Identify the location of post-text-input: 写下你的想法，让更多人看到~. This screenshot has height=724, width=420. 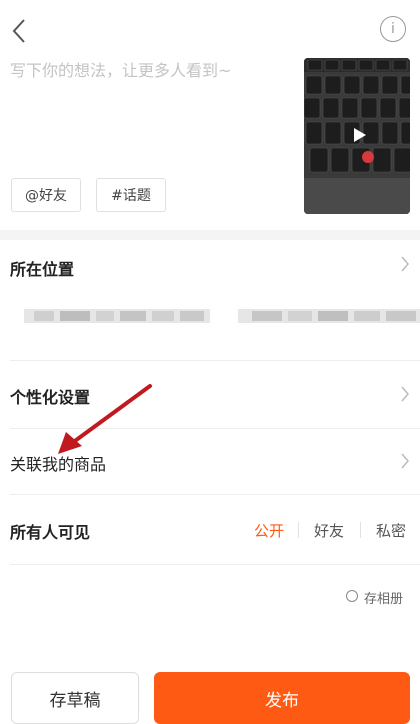
(150, 73).